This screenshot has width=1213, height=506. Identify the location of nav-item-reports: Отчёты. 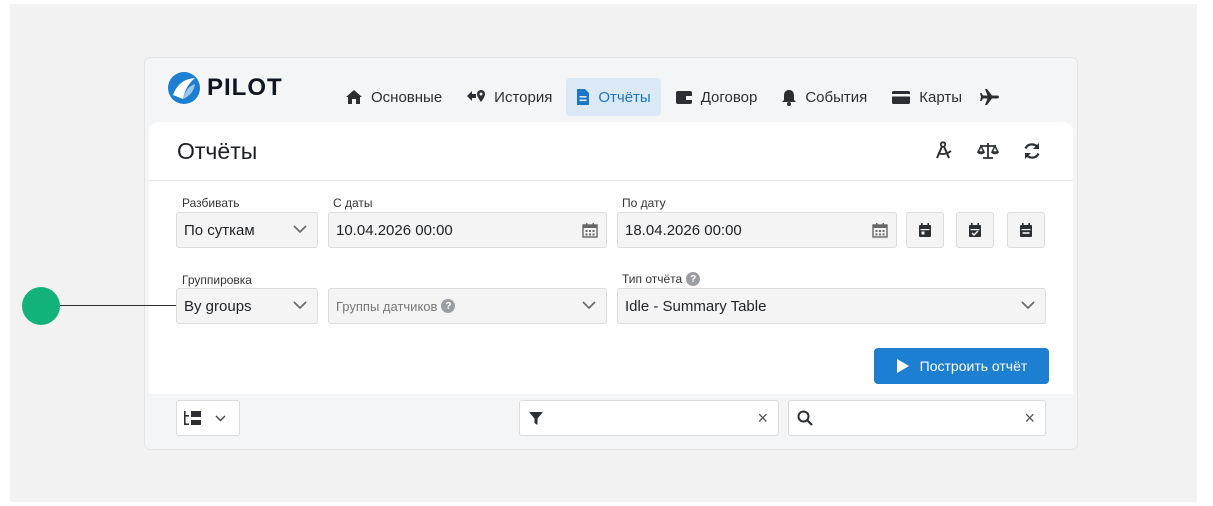
(613, 97).